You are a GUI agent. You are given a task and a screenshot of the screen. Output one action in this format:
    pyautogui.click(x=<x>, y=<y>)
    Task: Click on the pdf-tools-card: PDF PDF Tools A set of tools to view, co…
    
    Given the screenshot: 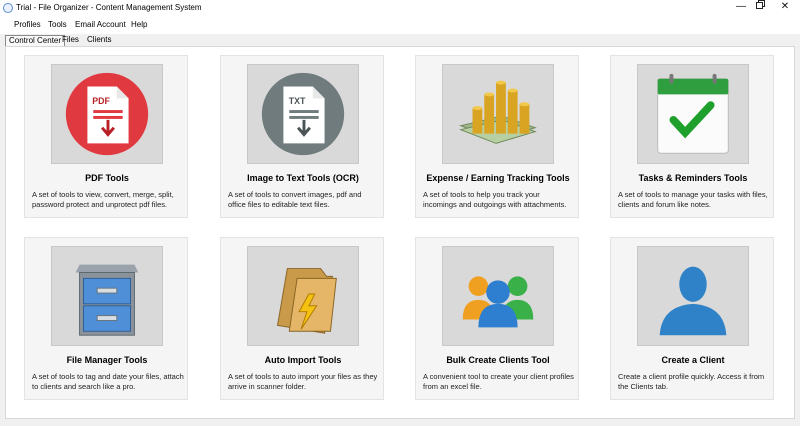 What is the action you would take?
    pyautogui.click(x=106, y=136)
    